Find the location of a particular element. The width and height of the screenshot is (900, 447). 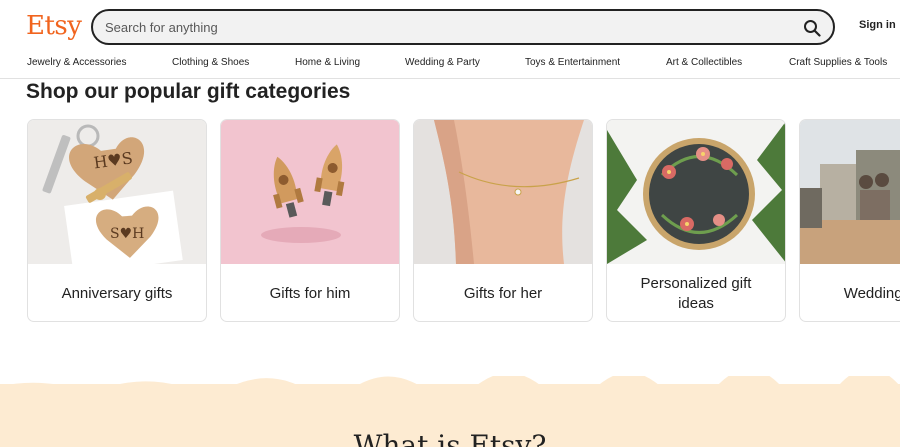

card-label: Gifts for him is located at coordinates (310, 293).